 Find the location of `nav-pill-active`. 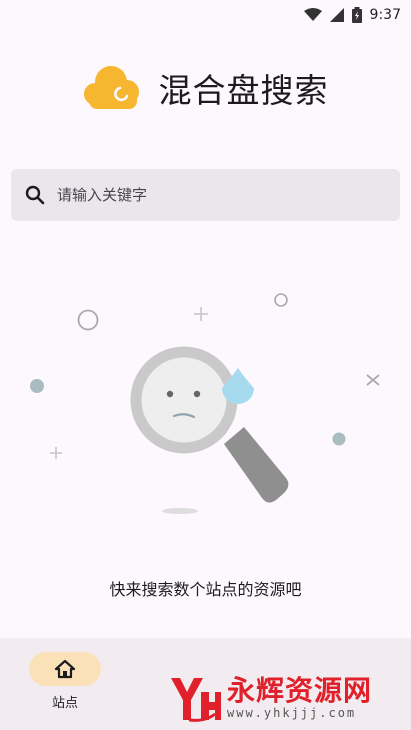

nav-pill-active is located at coordinates (65, 669).